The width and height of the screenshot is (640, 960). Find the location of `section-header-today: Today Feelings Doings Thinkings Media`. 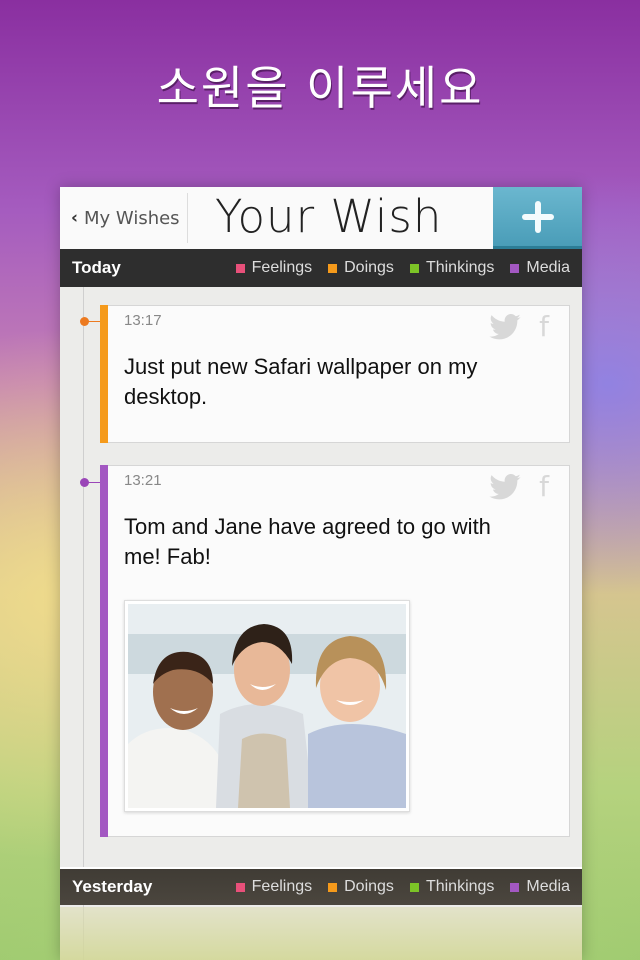

section-header-today: Today Feelings Doings Thinkings Media is located at coordinates (321, 268).